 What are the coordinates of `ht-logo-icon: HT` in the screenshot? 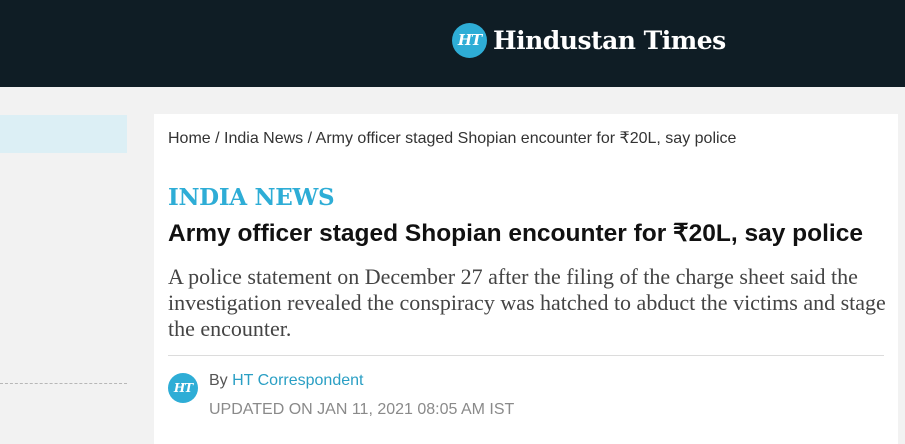 It's located at (469, 40).